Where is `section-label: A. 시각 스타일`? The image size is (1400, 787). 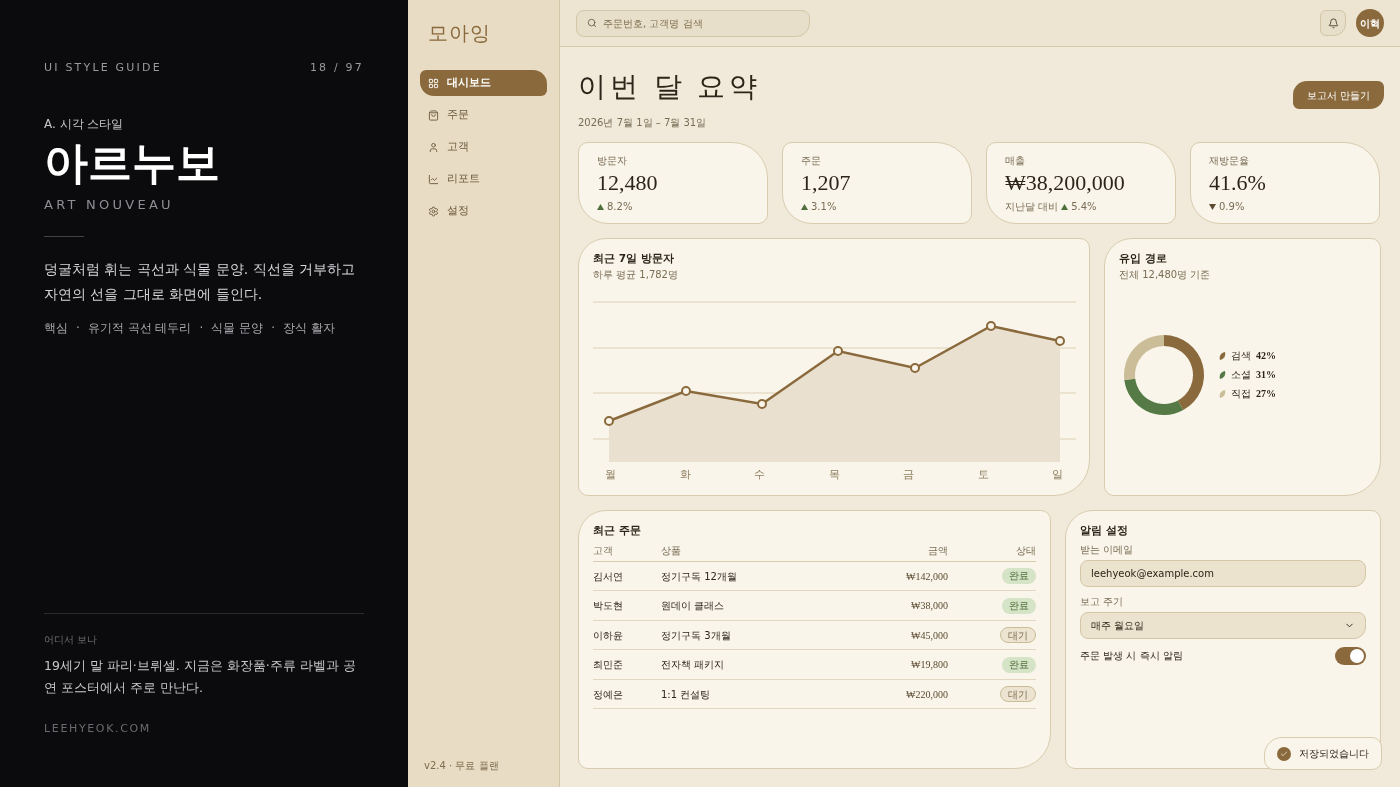 section-label: A. 시각 스타일 is located at coordinates (84, 124).